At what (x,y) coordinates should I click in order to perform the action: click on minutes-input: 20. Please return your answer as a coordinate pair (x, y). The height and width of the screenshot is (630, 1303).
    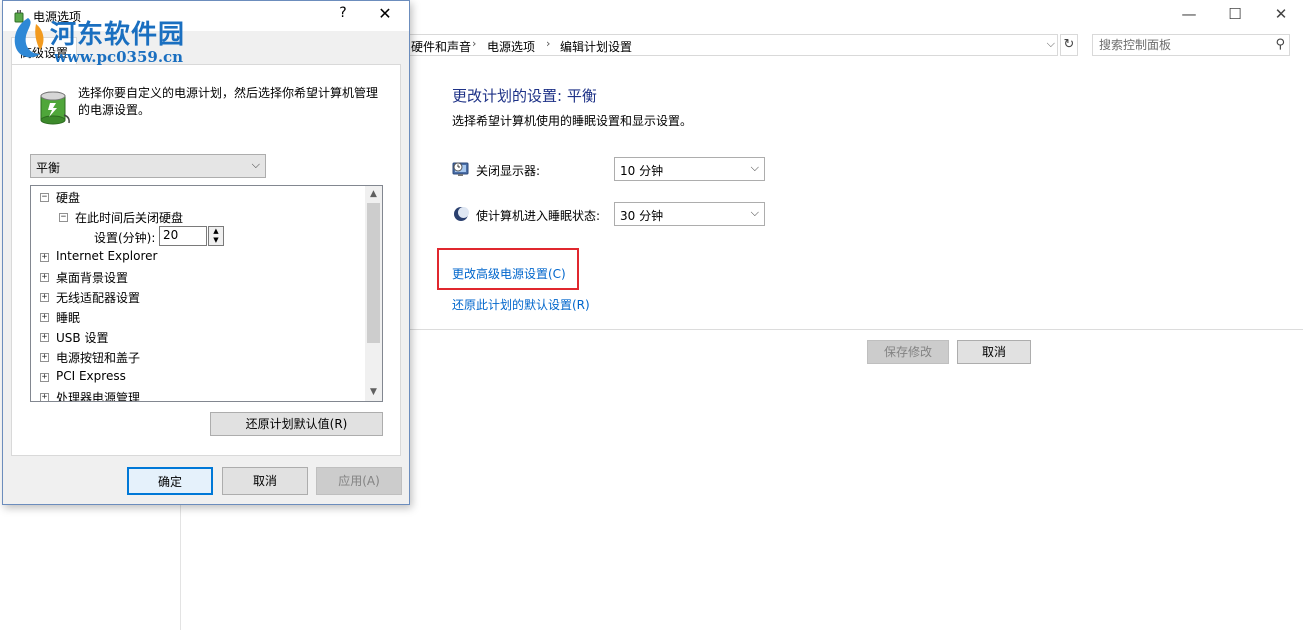
    Looking at the image, I should click on (183, 236).